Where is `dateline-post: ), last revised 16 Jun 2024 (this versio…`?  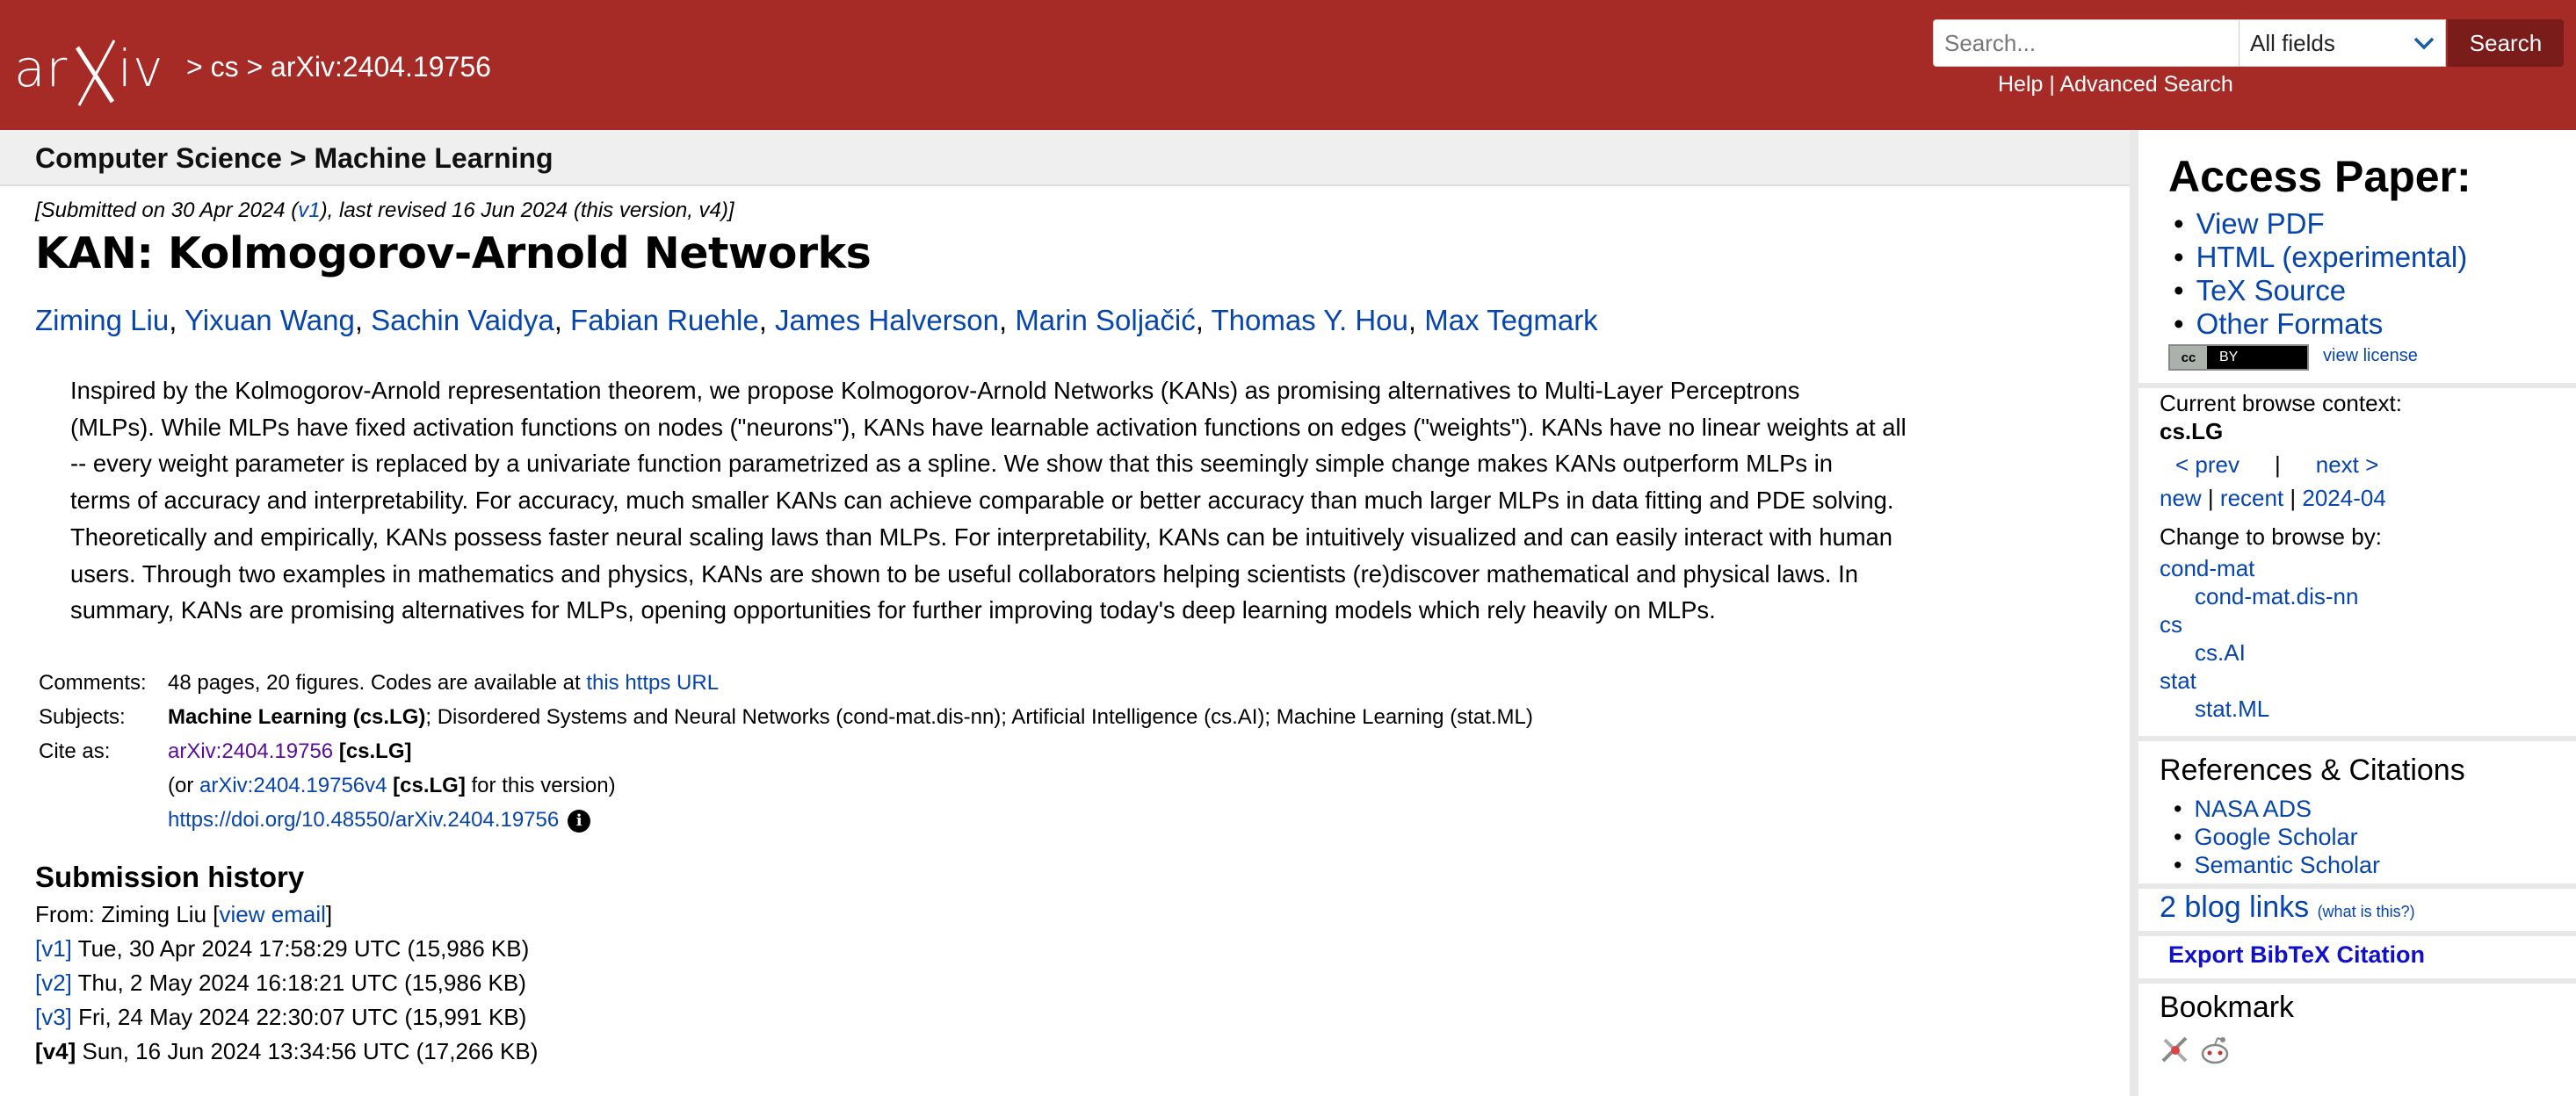
dateline-post: ), last revised 16 Jun 2024 (this versio… is located at coordinates (527, 210).